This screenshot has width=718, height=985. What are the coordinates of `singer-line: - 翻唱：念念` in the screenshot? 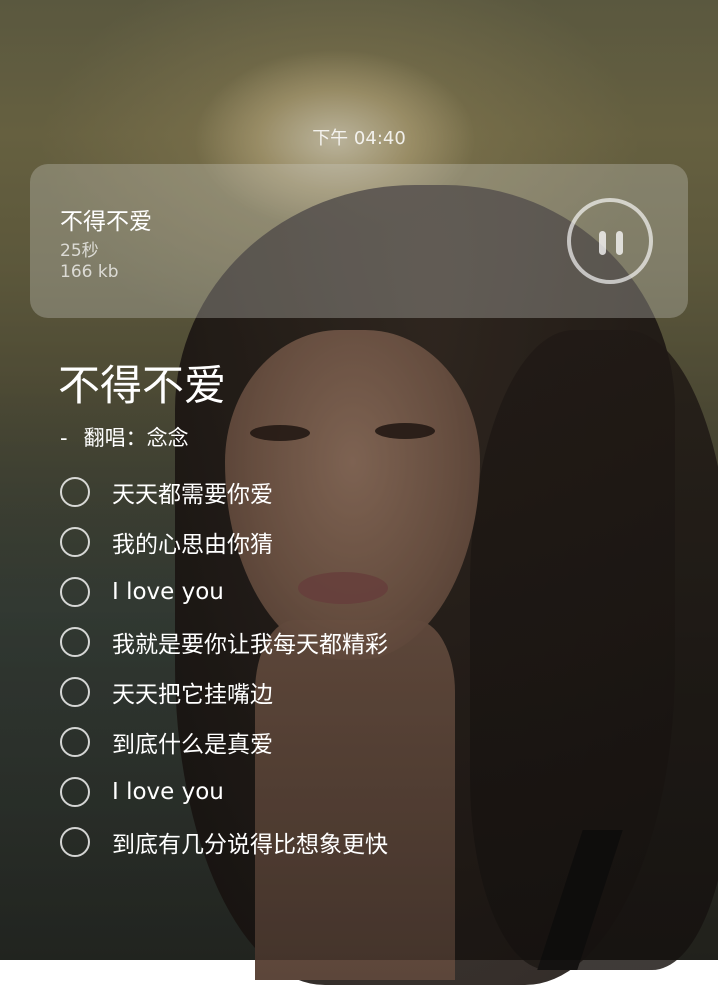 It's located at (124, 437).